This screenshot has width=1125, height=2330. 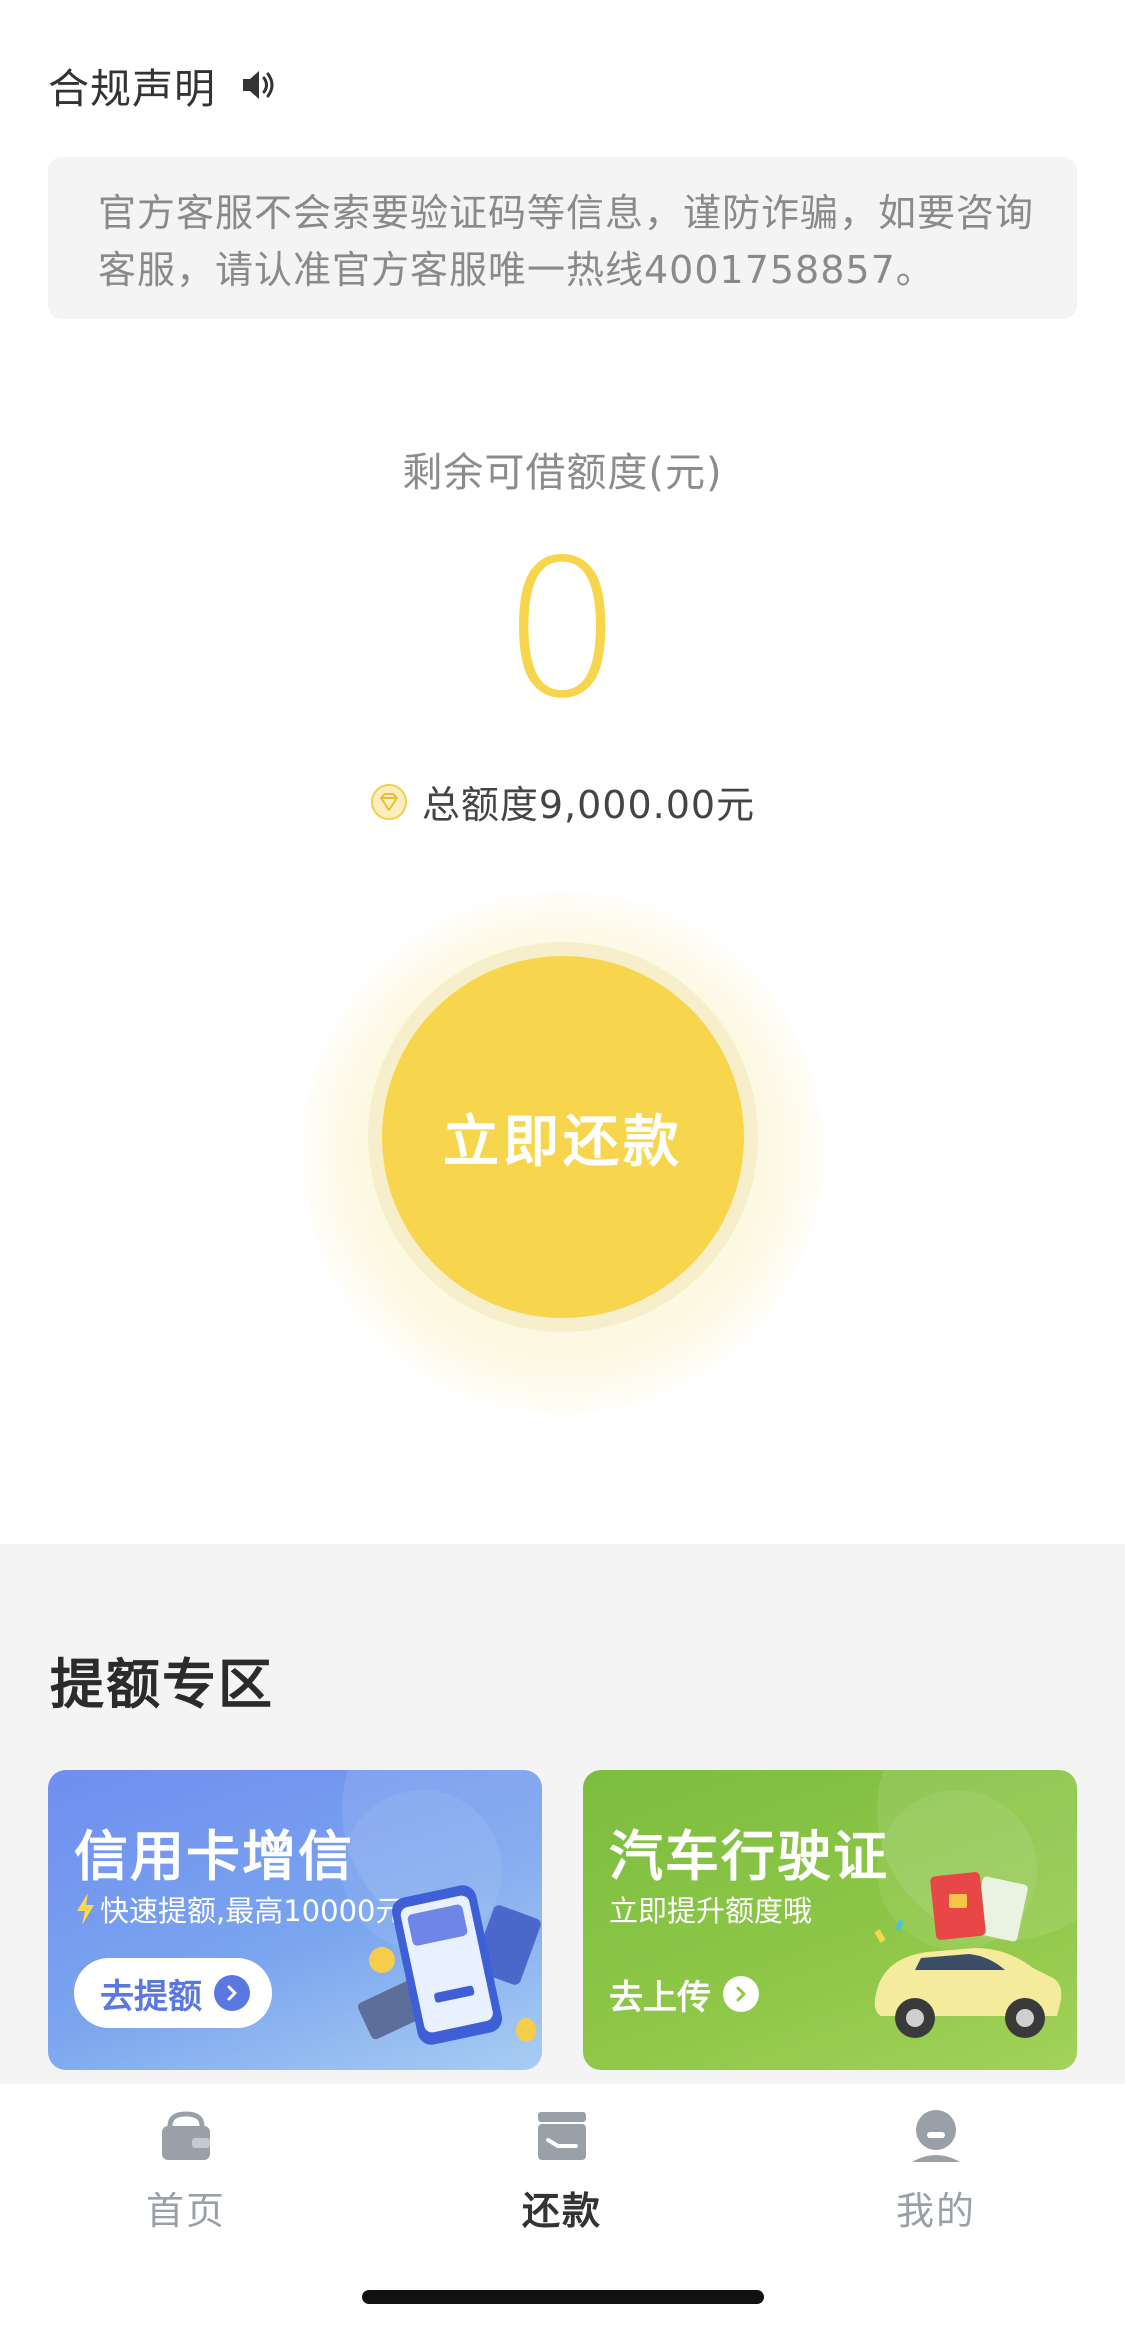 What do you see at coordinates (563, 1137) in the screenshot?
I see `repay-now-button: 立即还款` at bounding box center [563, 1137].